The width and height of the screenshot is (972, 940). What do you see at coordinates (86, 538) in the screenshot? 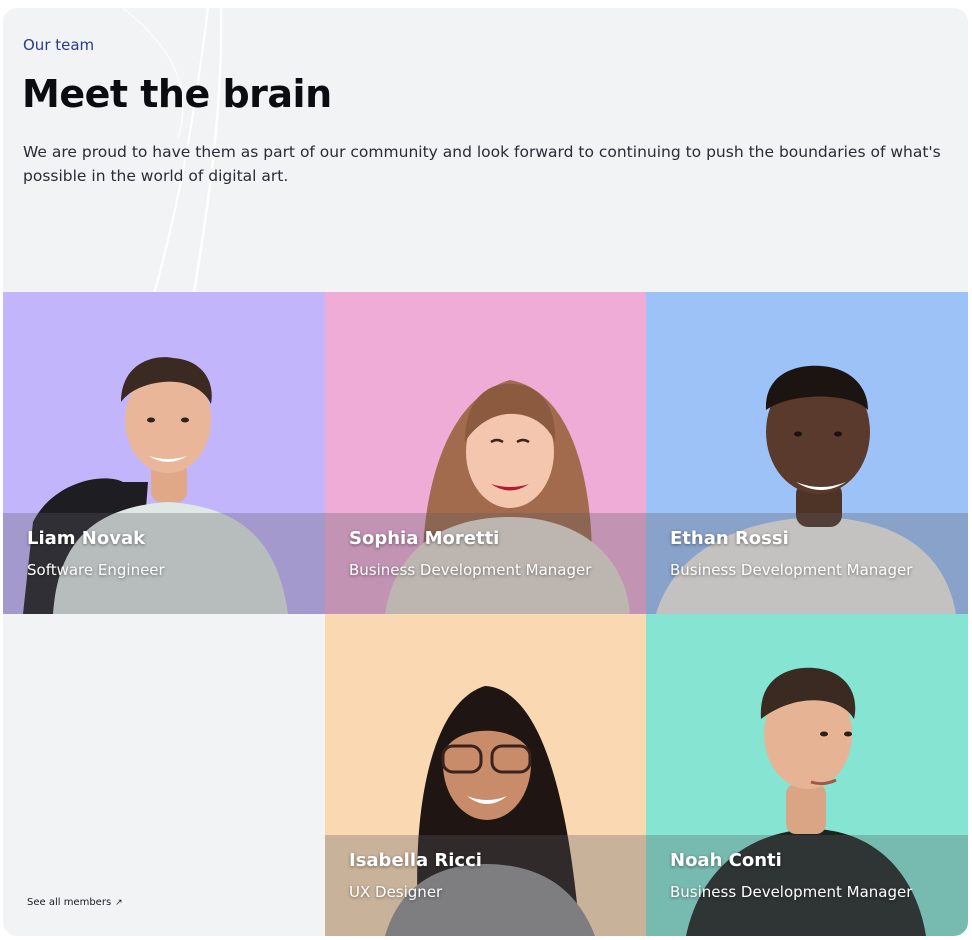
I see `member-name: Liam Novak` at bounding box center [86, 538].